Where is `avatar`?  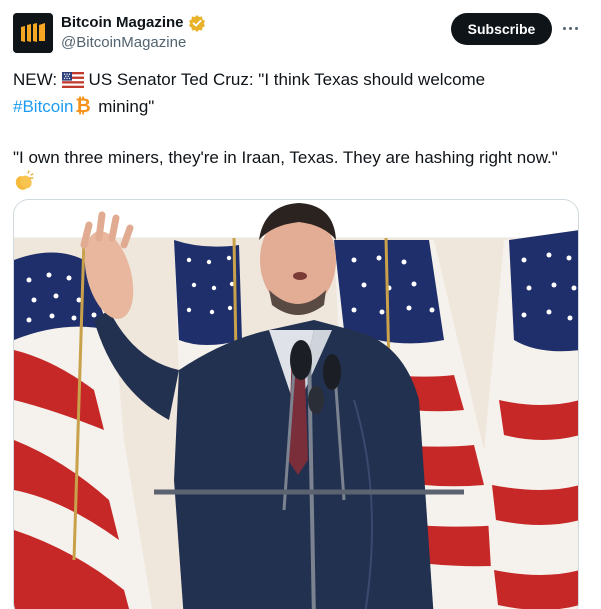 avatar is located at coordinates (33, 33).